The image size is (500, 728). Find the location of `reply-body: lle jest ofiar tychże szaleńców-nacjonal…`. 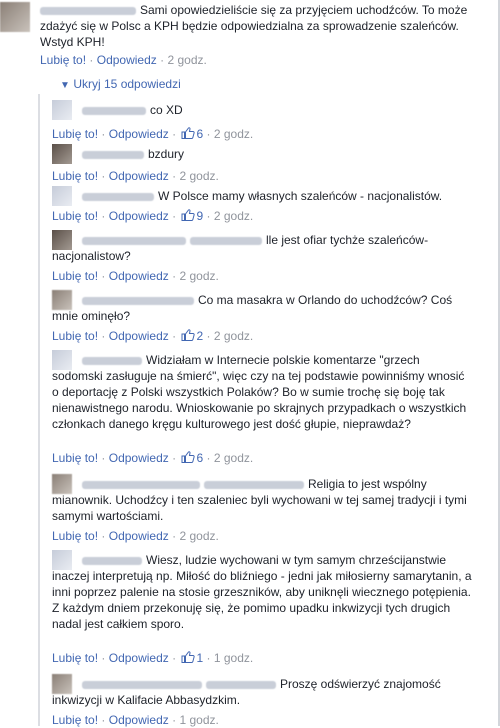

reply-body: lle jest ofiar tychże szaleńców-nacjonal… is located at coordinates (262, 248).